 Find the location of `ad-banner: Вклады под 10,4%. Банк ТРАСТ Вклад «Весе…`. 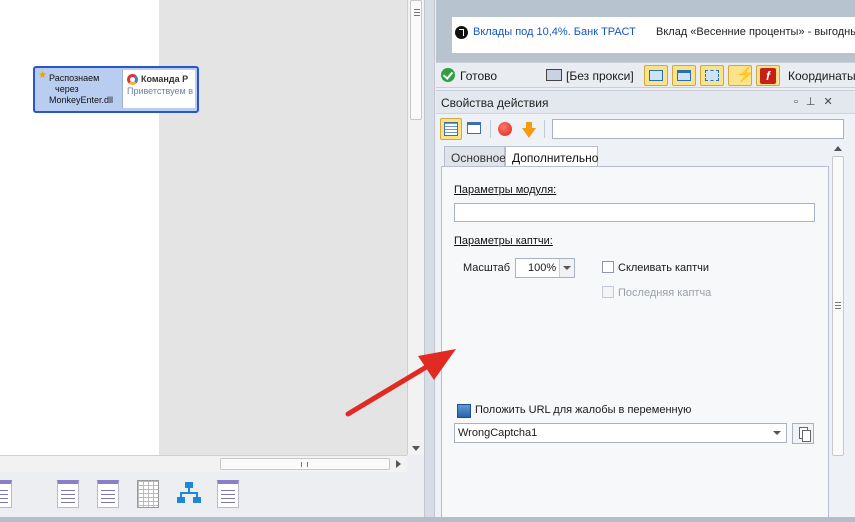

ad-banner: Вклады под 10,4%. Банк ТРАСТ Вклад «Весе… is located at coordinates (653, 35).